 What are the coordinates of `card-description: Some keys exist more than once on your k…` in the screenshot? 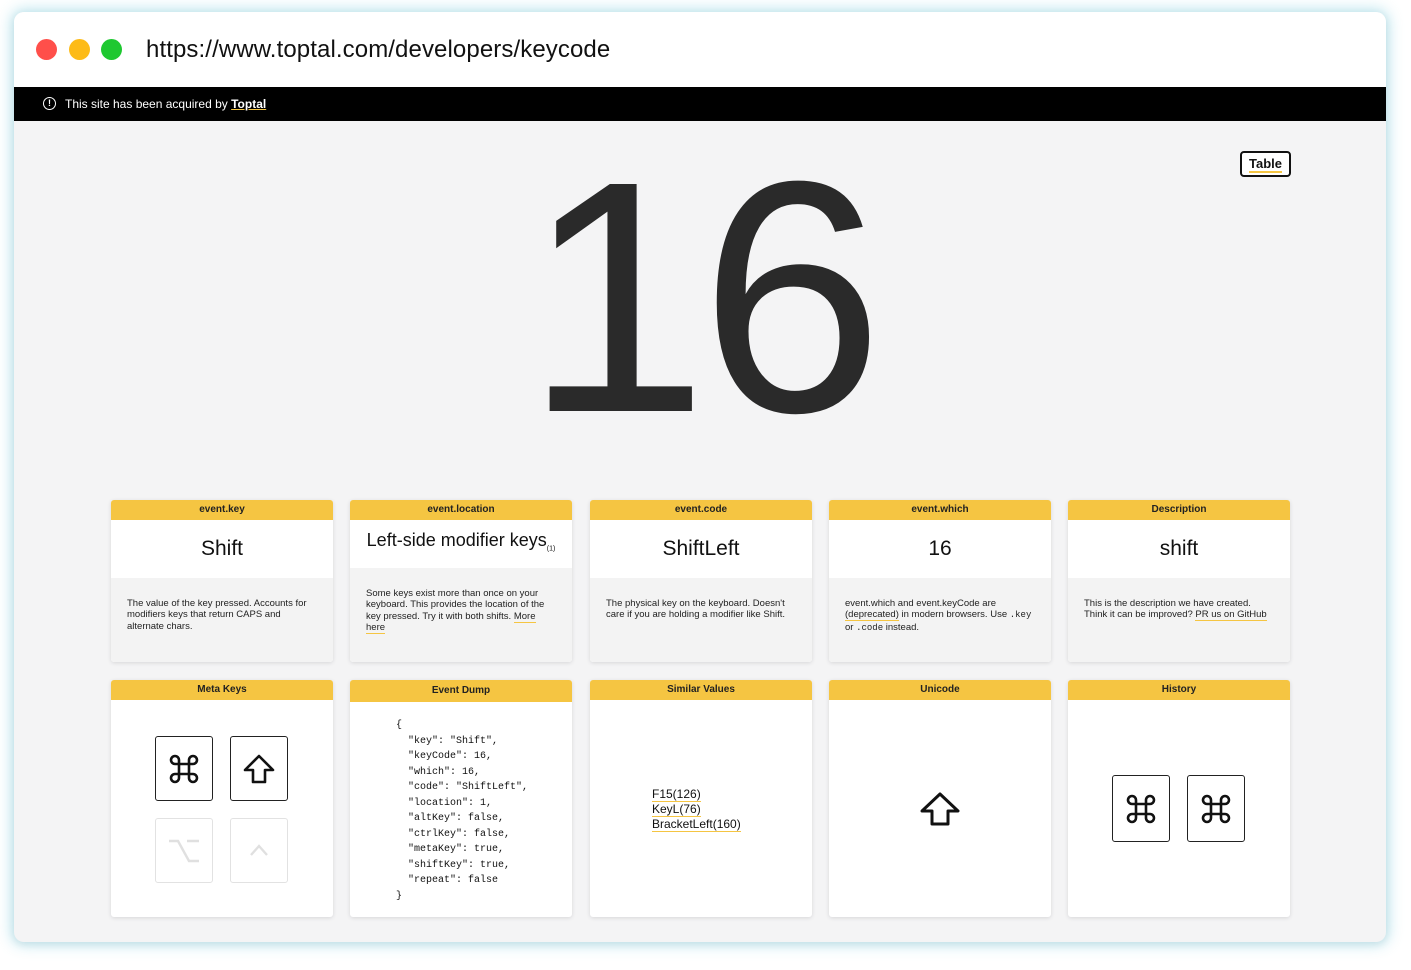 It's located at (461, 615).